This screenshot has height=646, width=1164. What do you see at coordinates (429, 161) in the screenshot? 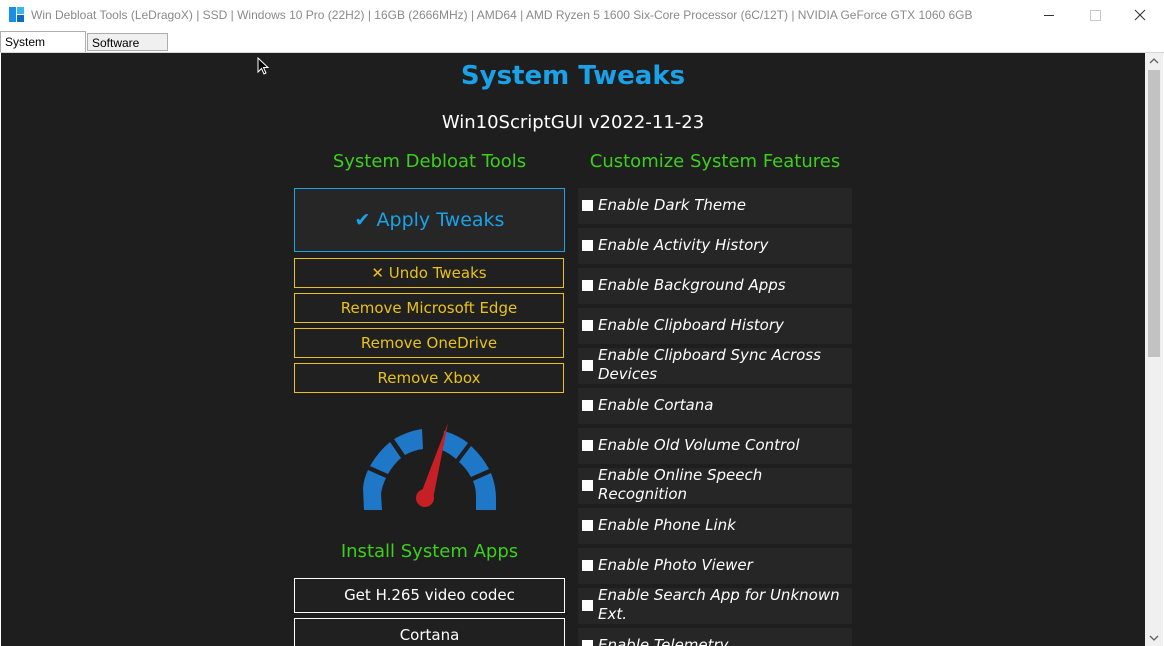
I see `debloat-heading: System Debloat Tools` at bounding box center [429, 161].